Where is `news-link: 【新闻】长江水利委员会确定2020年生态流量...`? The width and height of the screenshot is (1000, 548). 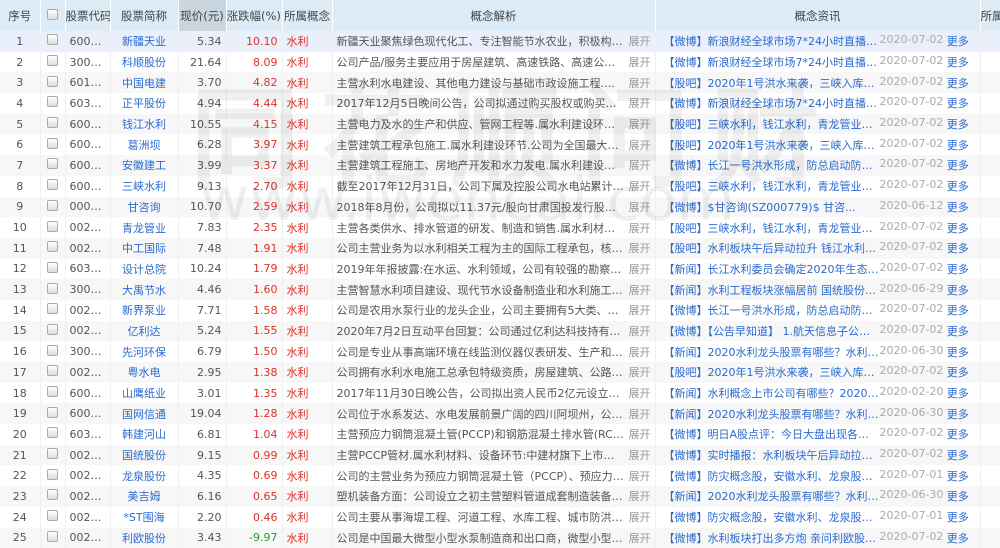
news-link: 【新闻】长江水利委员会确定2020年生态流量... is located at coordinates (772, 269).